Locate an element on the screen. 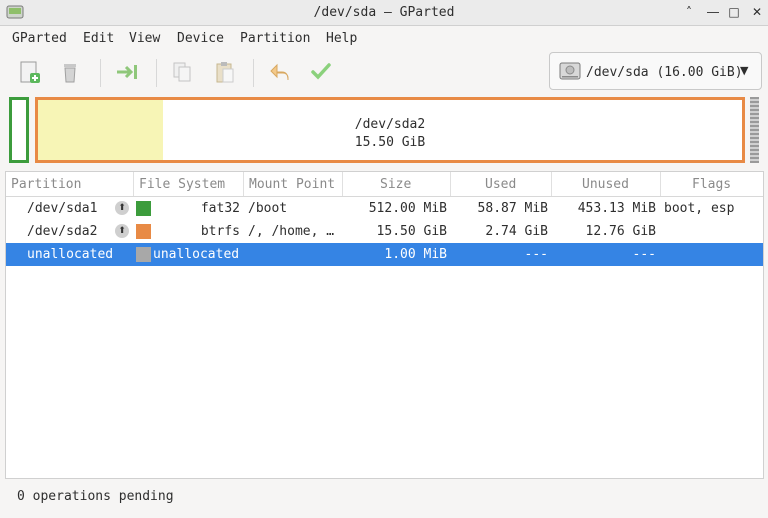  header-unused: Unused is located at coordinates (605, 184).